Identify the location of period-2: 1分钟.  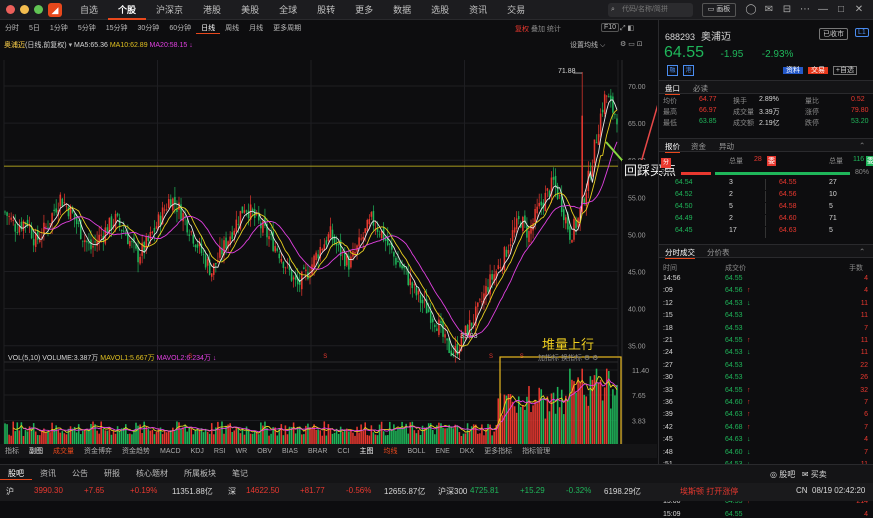
(59, 28).